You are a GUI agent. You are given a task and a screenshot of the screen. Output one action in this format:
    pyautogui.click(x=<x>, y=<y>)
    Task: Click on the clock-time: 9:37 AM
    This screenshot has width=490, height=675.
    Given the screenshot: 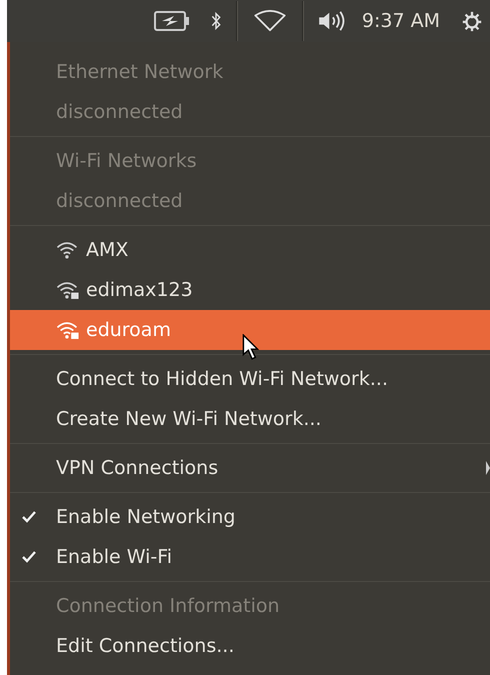 What is the action you would take?
    pyautogui.click(x=401, y=21)
    